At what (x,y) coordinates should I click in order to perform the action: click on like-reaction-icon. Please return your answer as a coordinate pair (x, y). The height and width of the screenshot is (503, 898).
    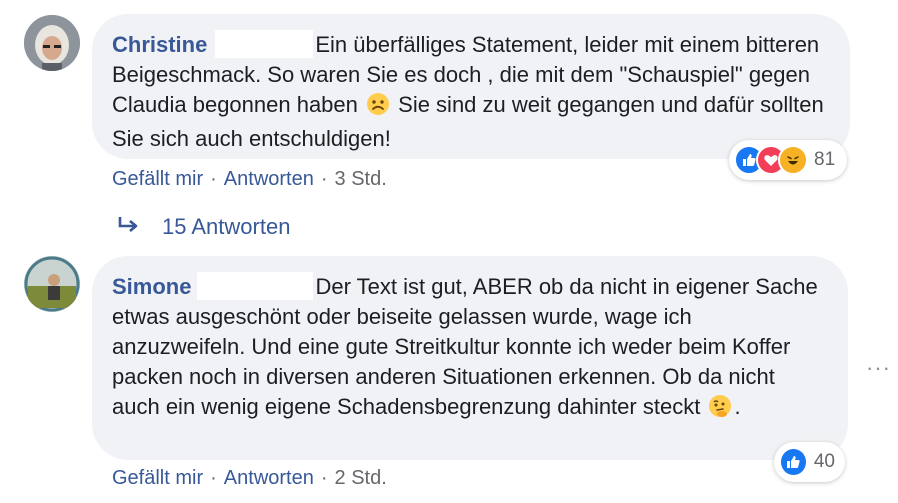
    Looking at the image, I should click on (793, 462).